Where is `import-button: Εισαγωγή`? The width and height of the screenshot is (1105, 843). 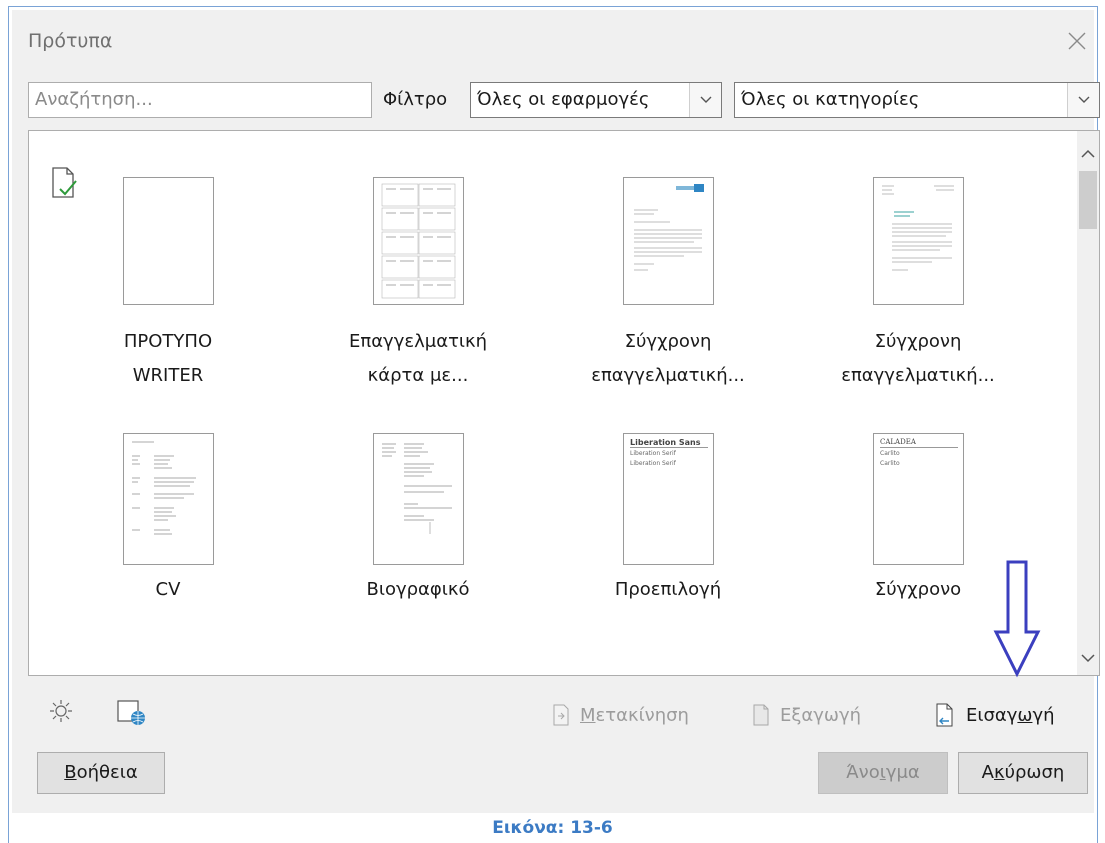 import-button: Εισαγωγή is located at coordinates (994, 715).